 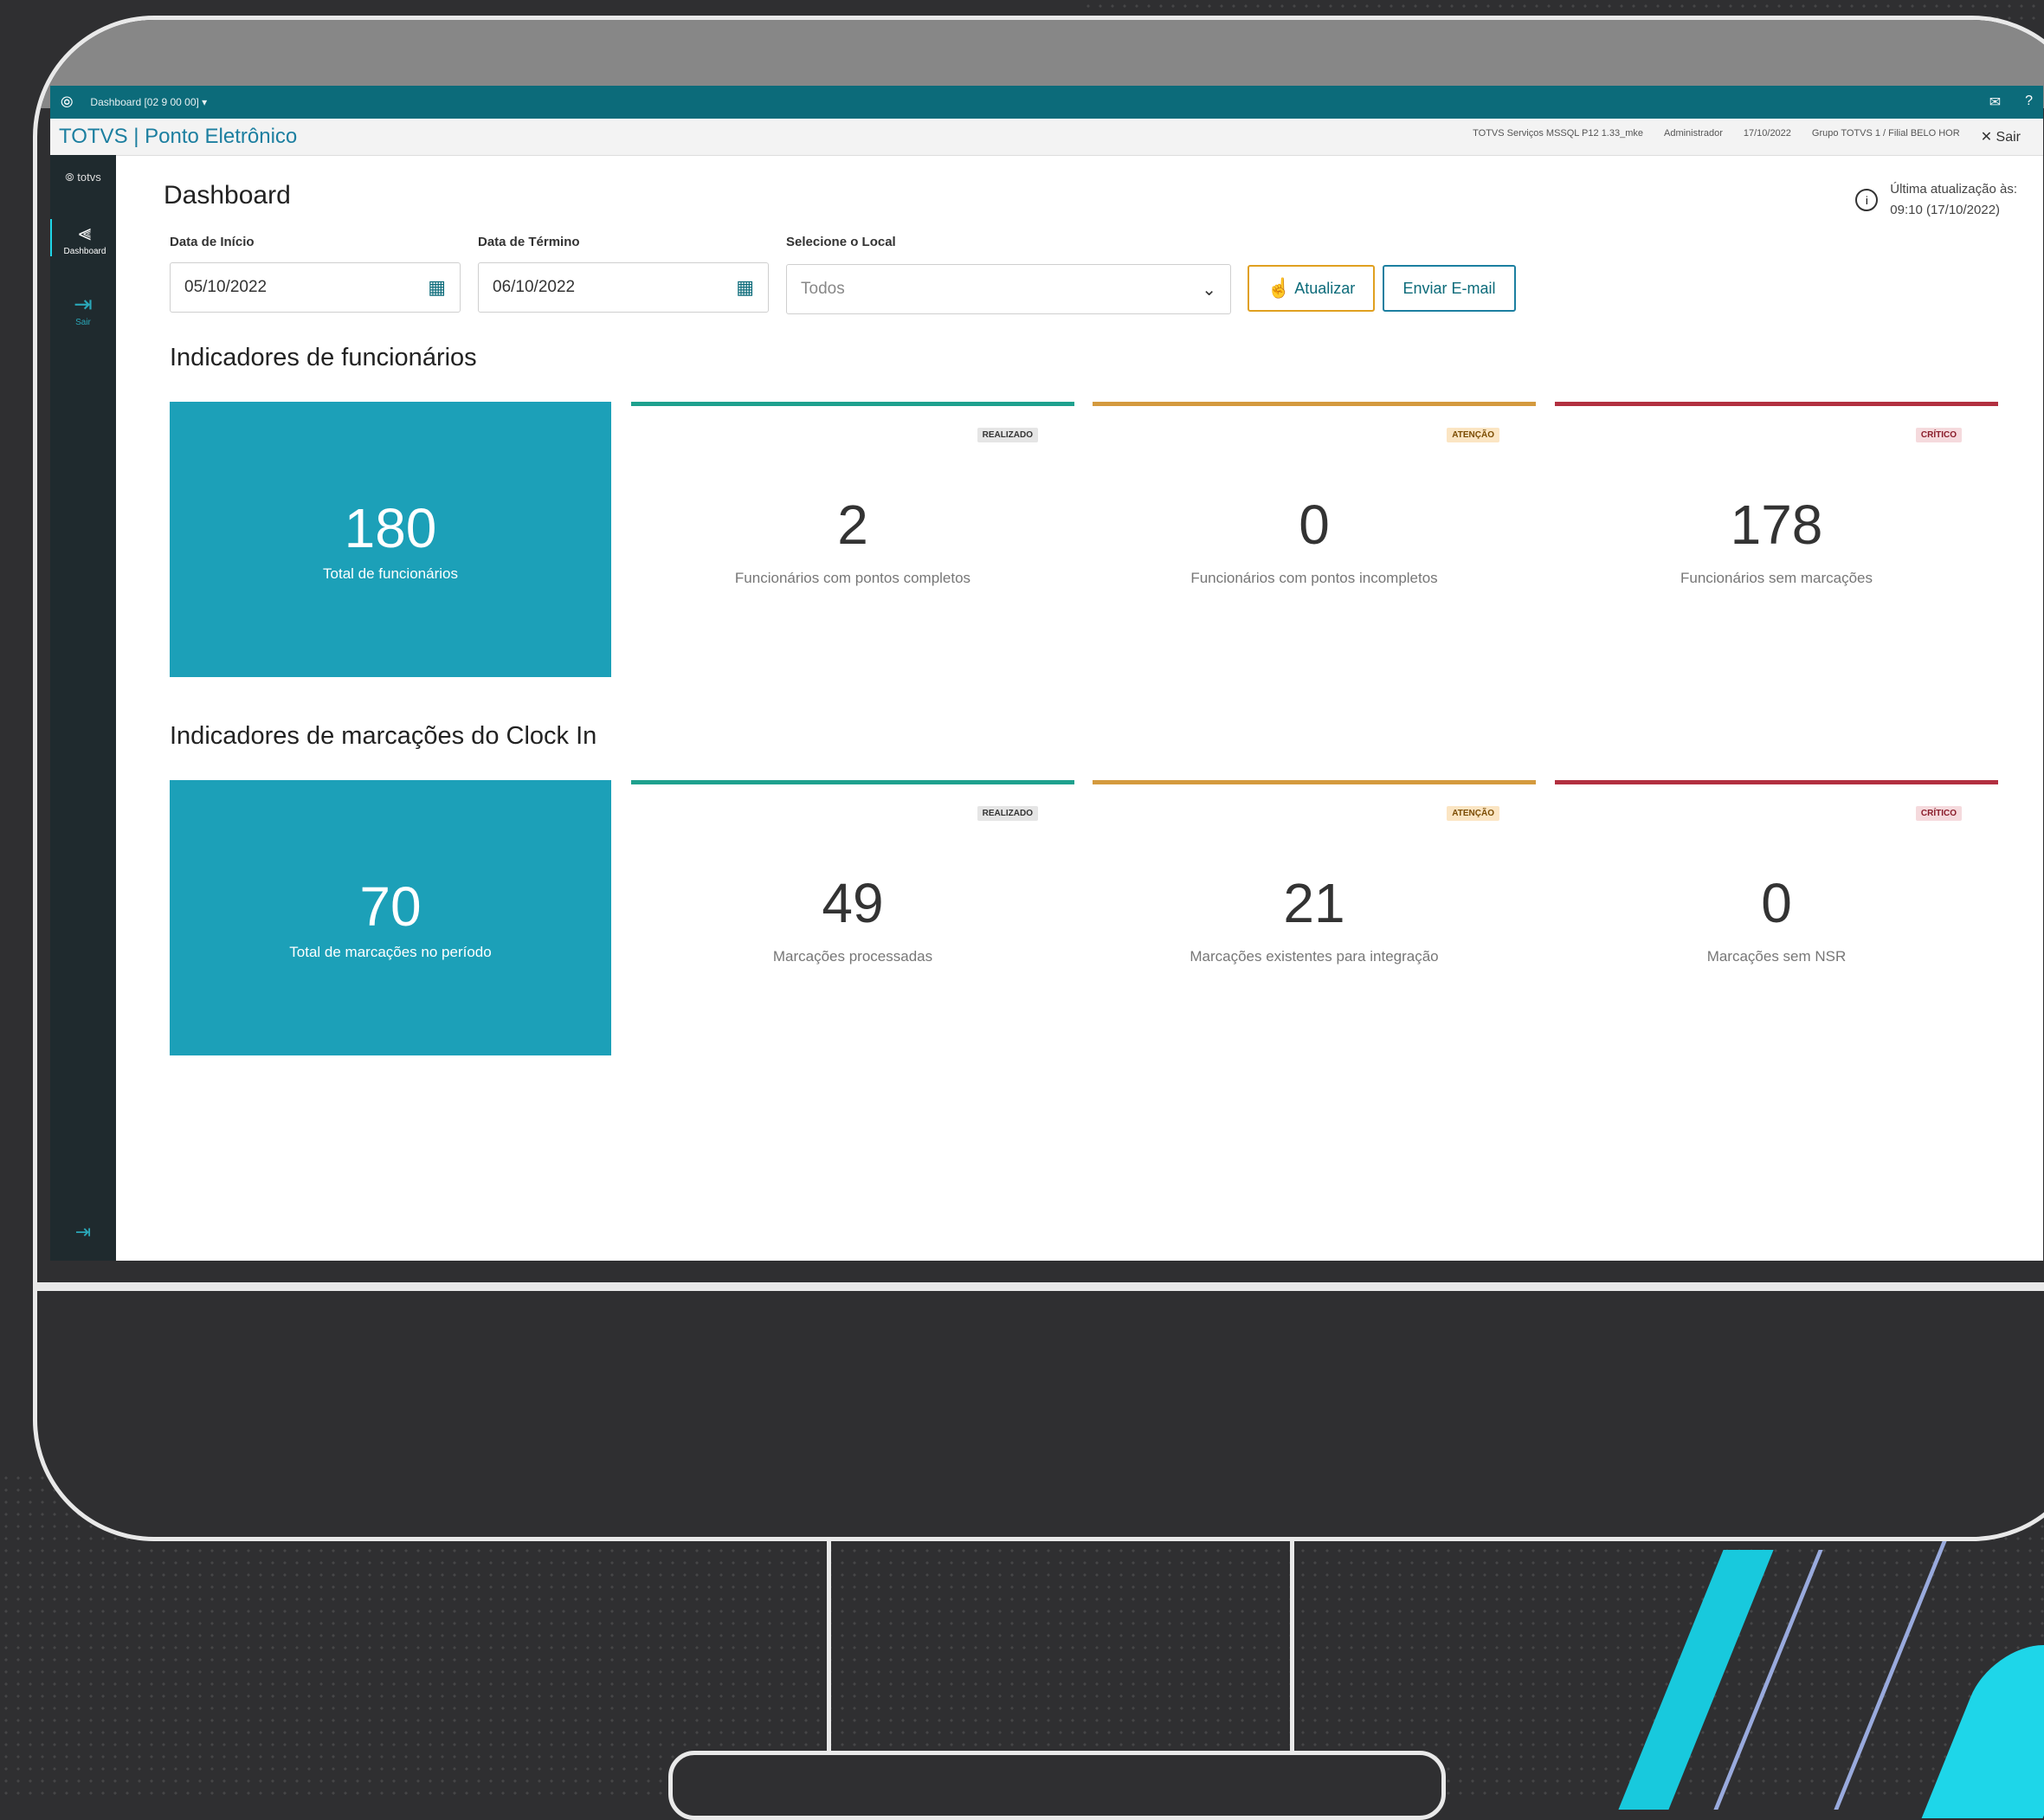 I want to click on local-select: Todos ⌄, so click(x=1008, y=289).